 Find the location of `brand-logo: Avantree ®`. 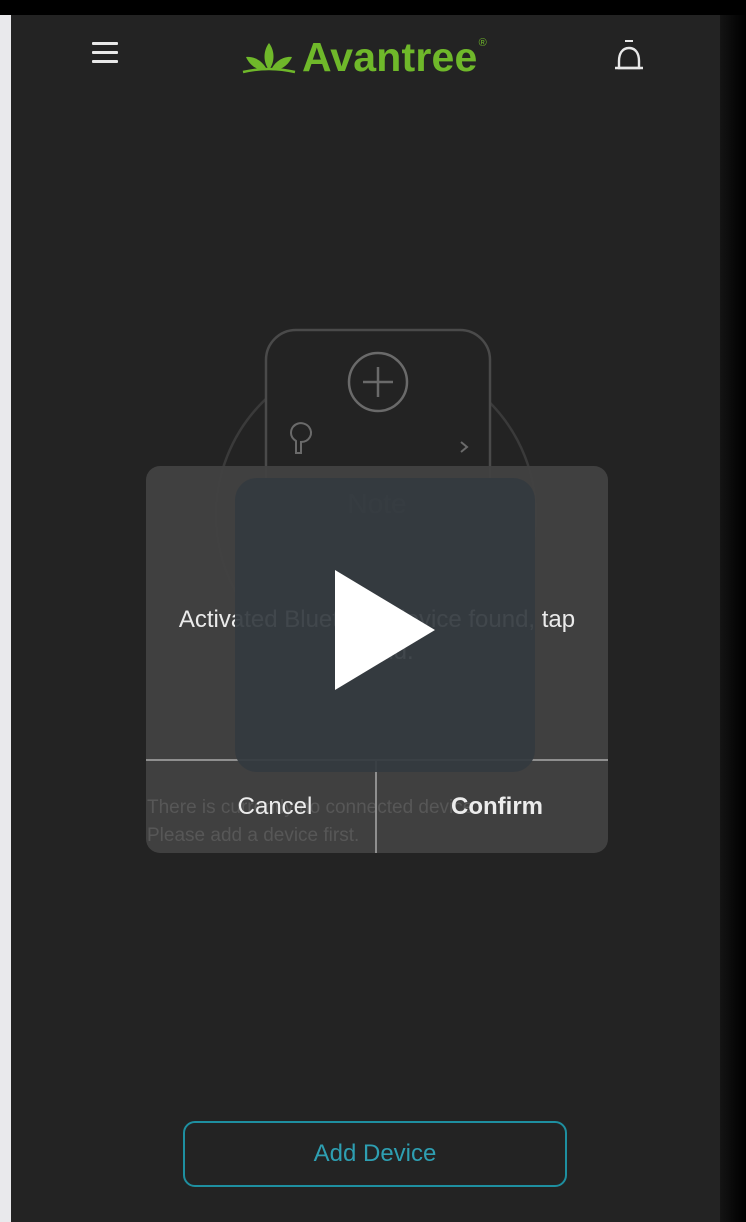

brand-logo: Avantree ® is located at coordinates (363, 57).